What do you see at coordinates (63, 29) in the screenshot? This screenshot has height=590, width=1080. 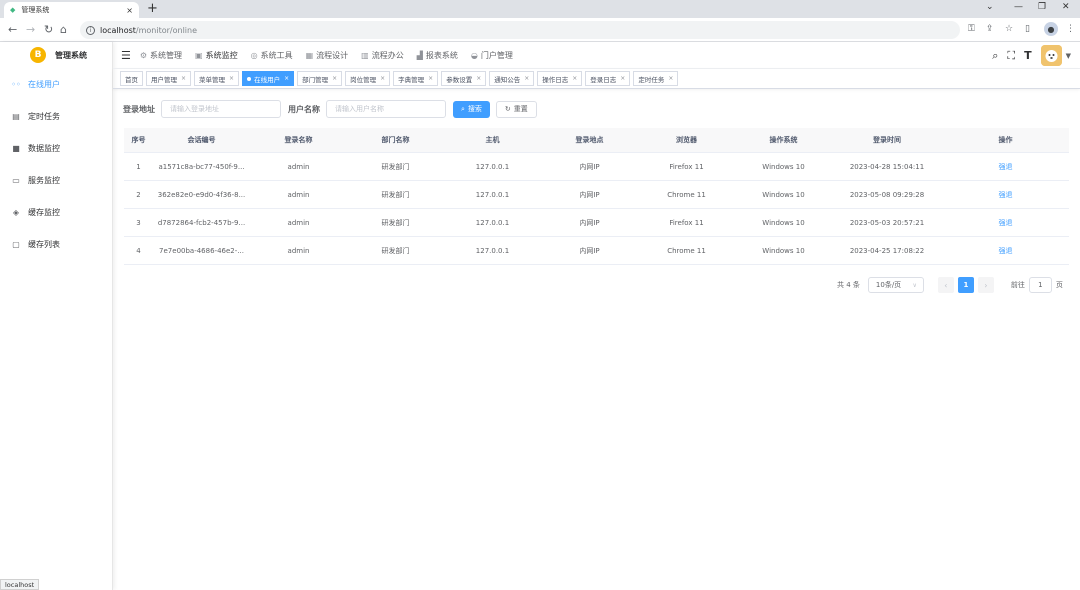 I see `home-icon: ⌂` at bounding box center [63, 29].